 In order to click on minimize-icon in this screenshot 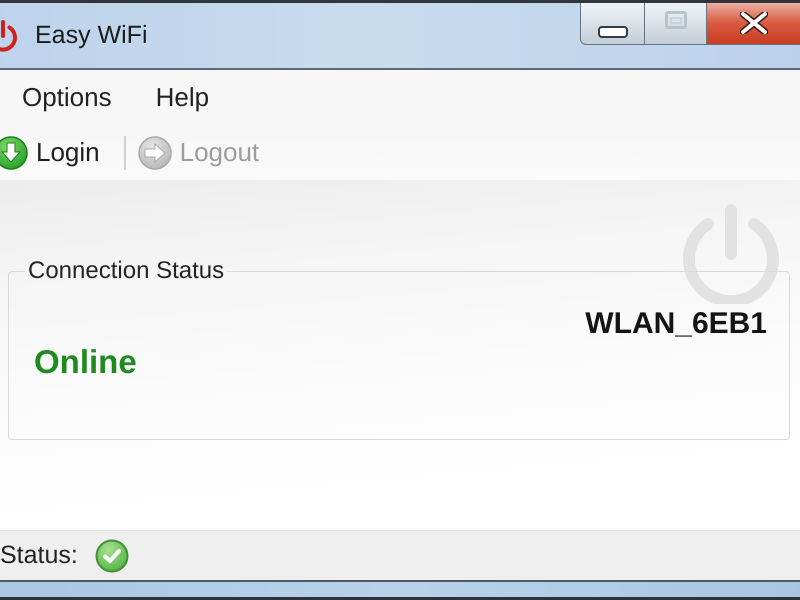, I will do `click(613, 32)`.